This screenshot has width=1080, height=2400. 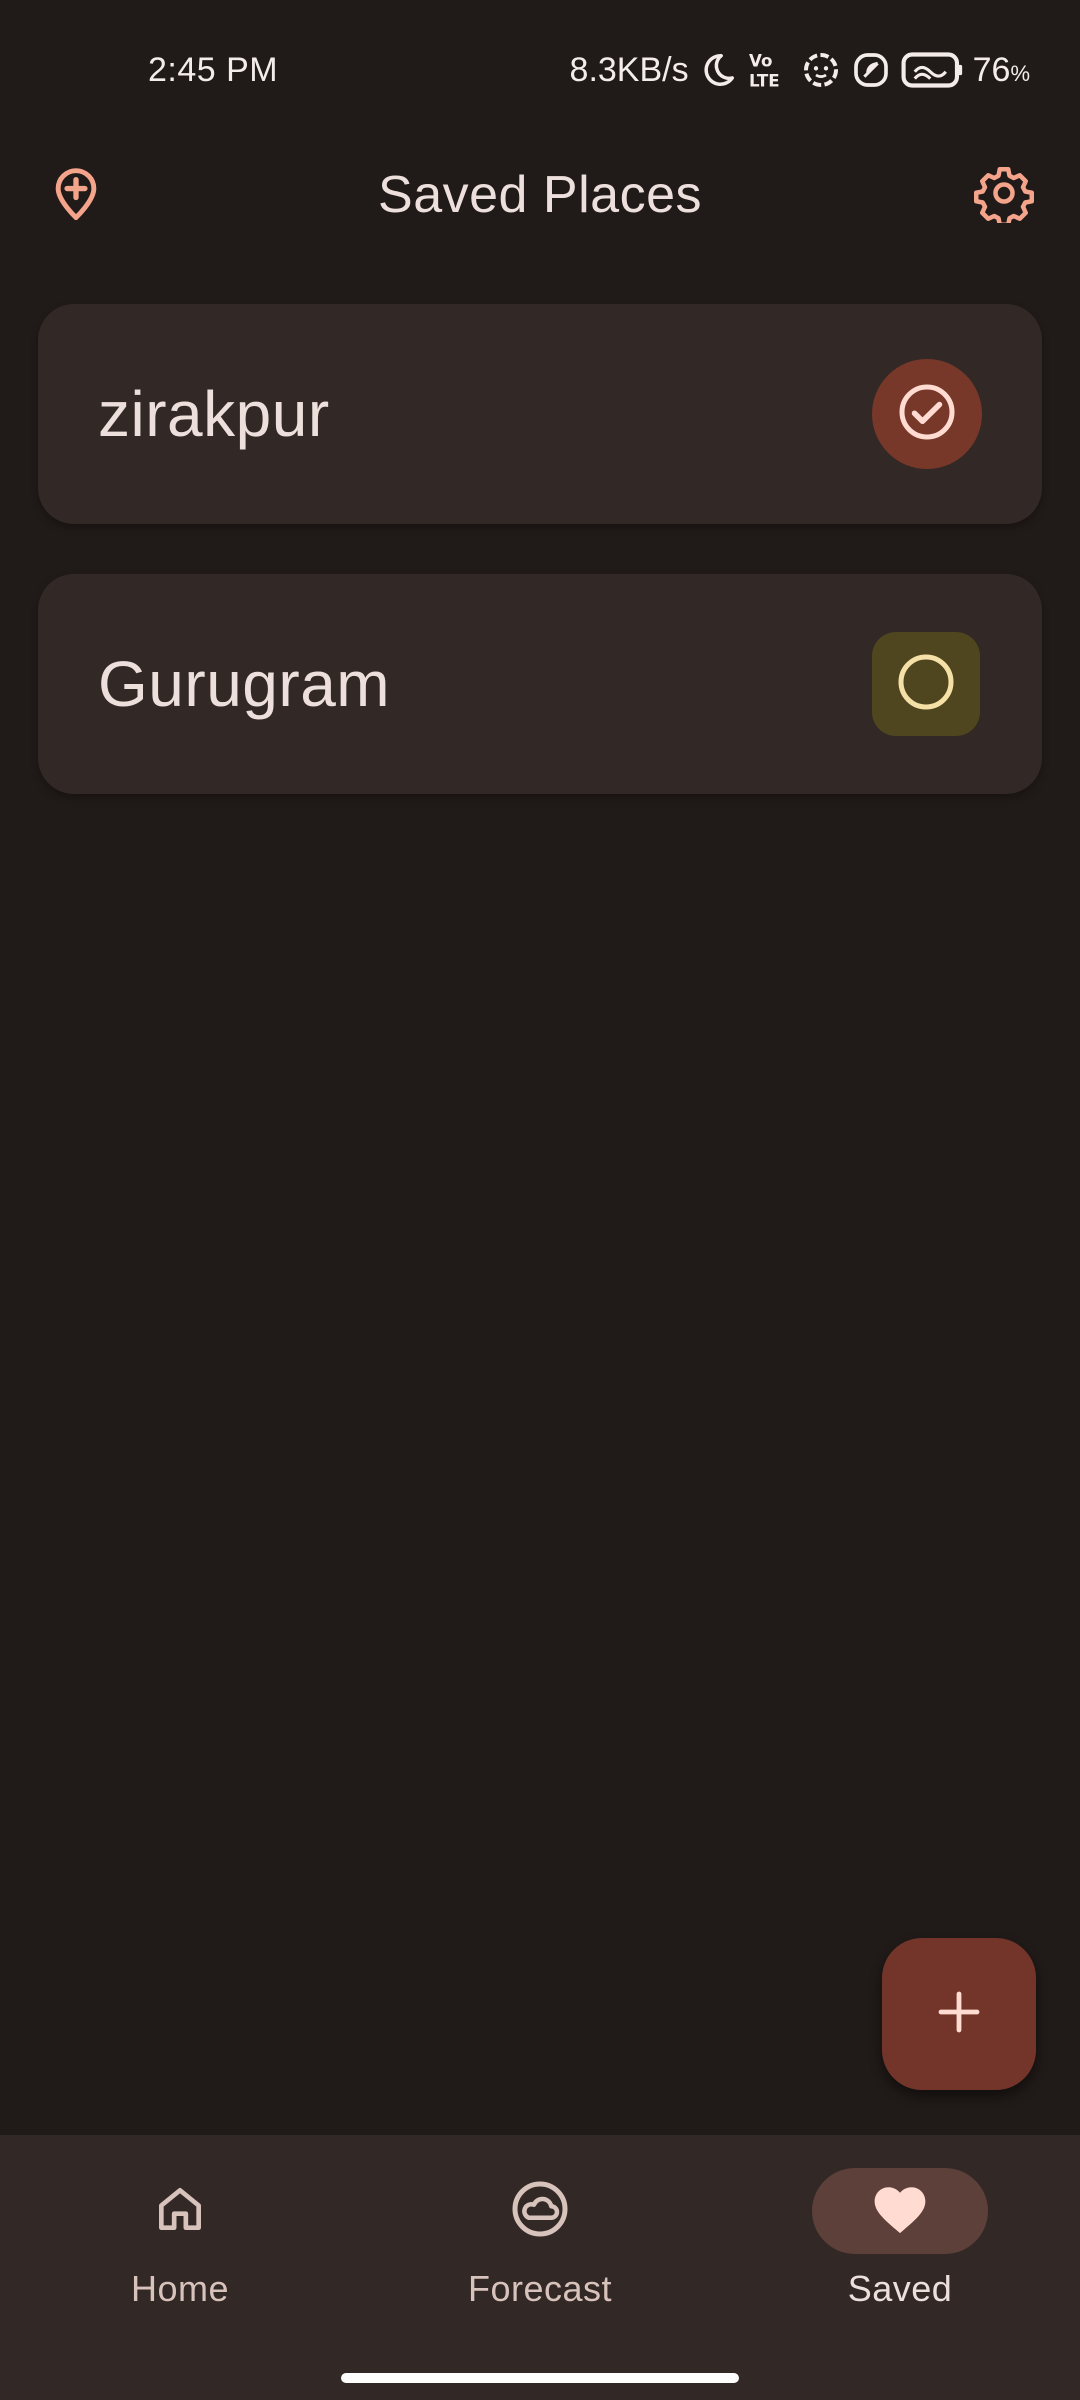 I want to click on place-name: Gurugram, so click(x=244, y=684).